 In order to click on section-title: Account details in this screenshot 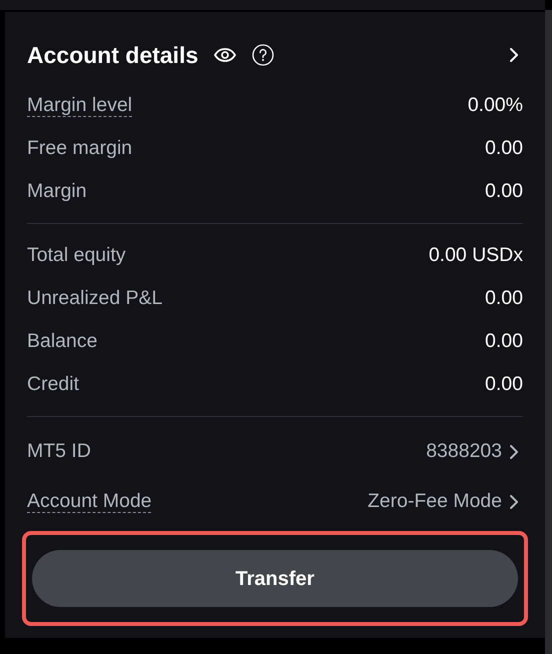, I will do `click(112, 55)`.